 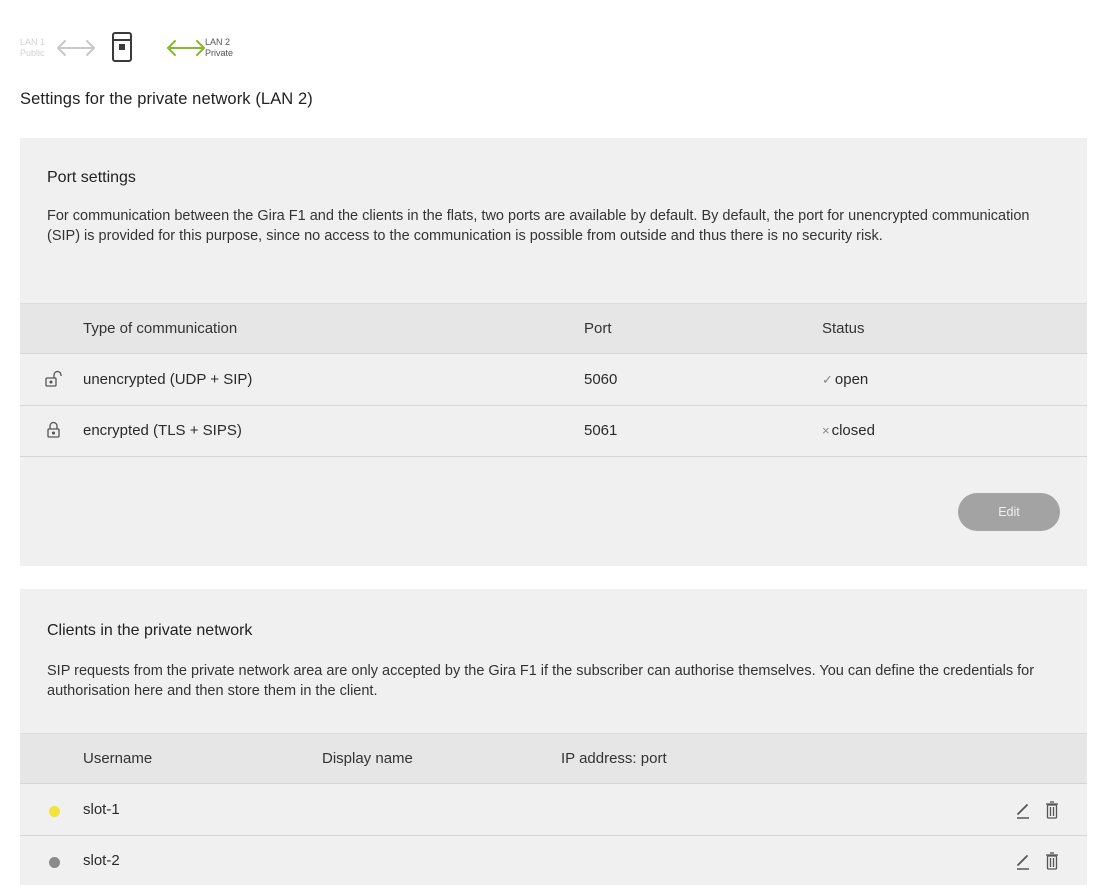 I want to click on lan1-label: LAN 1 Public, so click(x=32, y=48).